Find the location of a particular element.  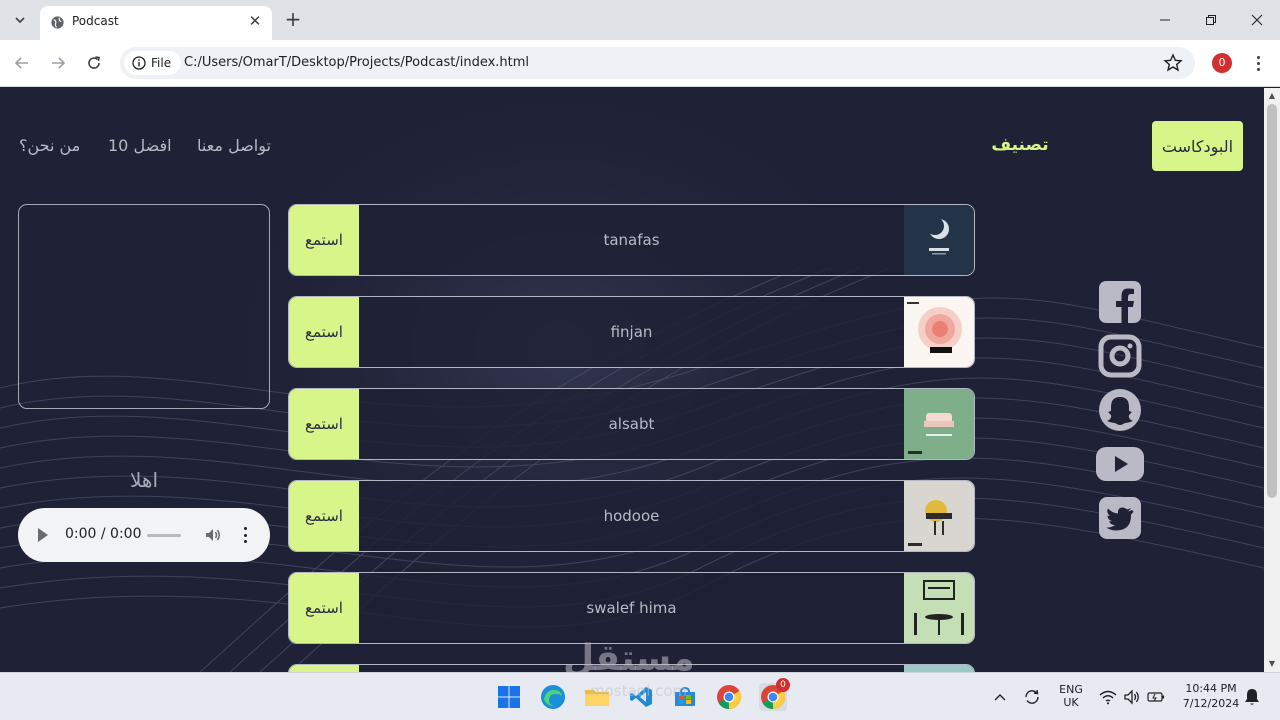

podcast-name: swalef hima is located at coordinates (631, 608).